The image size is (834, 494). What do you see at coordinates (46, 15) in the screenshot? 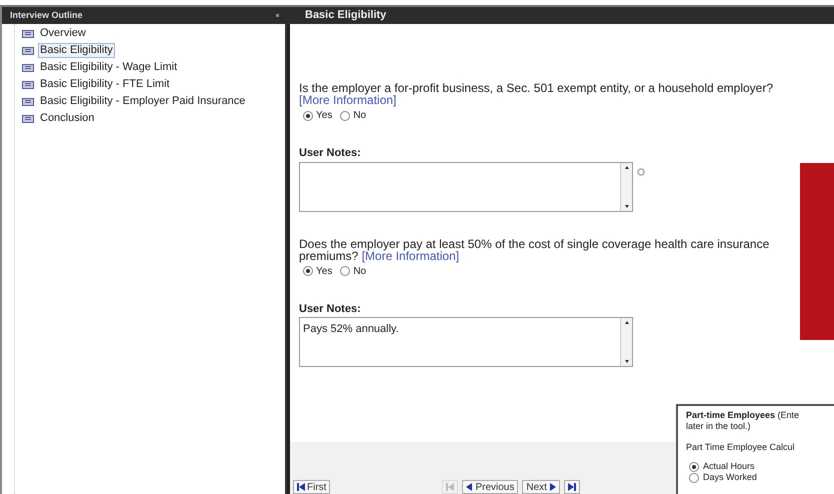
I see `panel-title: Interview Outline` at bounding box center [46, 15].